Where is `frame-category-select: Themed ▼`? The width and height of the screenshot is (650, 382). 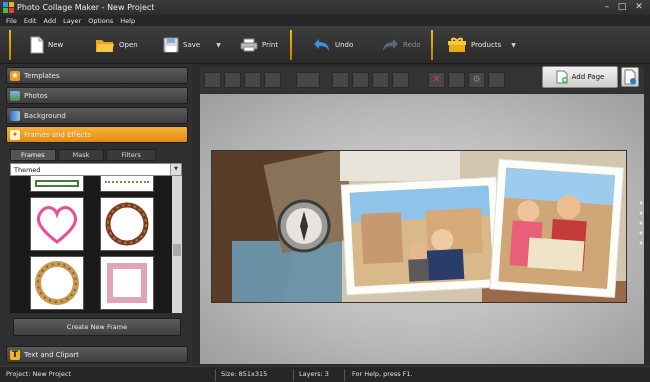
frame-category-select: Themed ▼ is located at coordinates (96, 169).